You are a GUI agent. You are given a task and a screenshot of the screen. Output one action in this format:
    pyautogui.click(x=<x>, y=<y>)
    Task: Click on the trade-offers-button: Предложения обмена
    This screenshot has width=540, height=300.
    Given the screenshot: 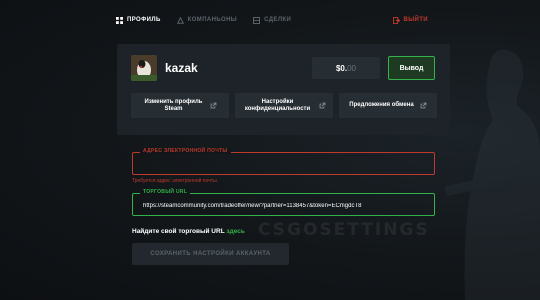 What is the action you would take?
    pyautogui.click(x=388, y=105)
    